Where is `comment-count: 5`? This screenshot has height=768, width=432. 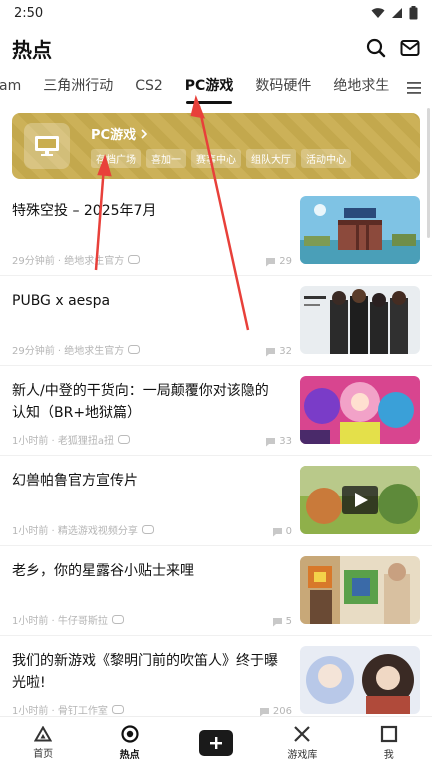
comment-count: 5 is located at coordinates (282, 621).